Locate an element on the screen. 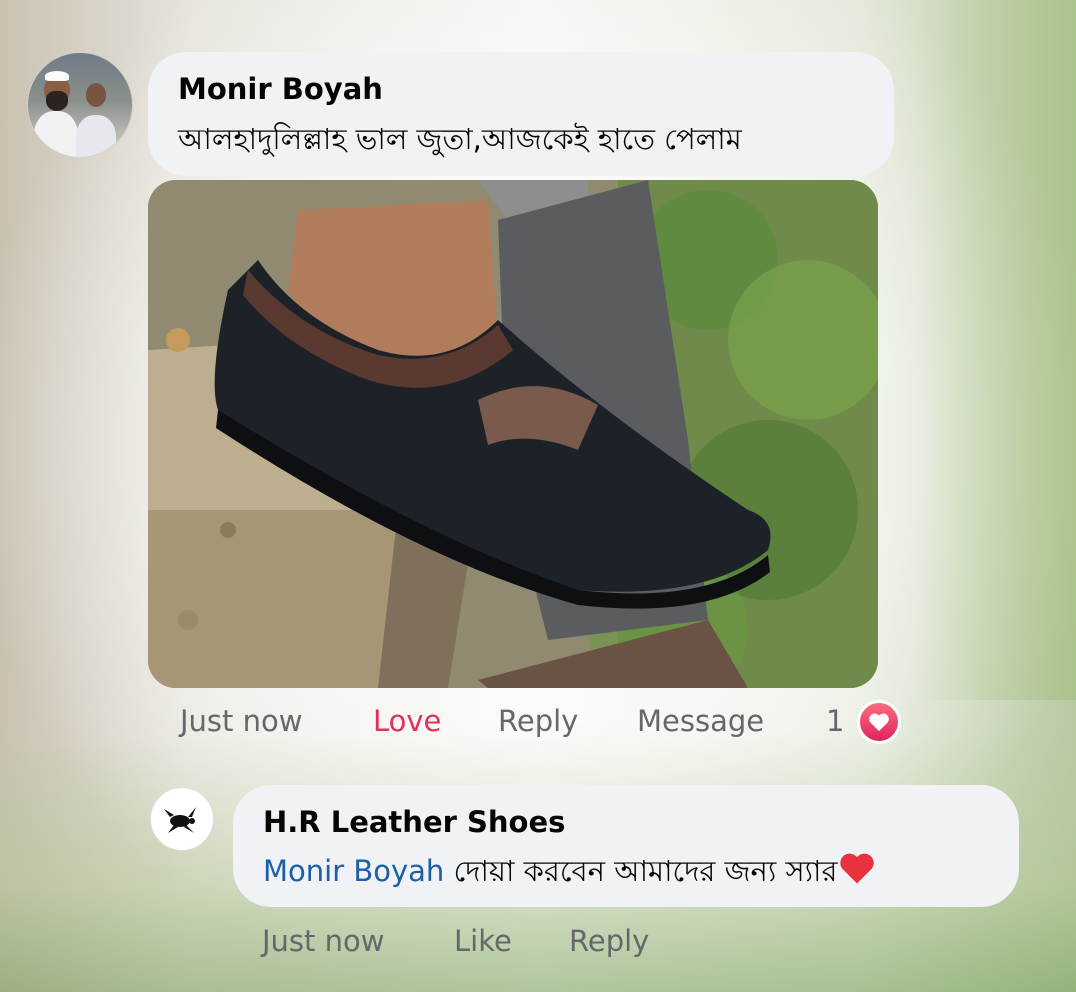 The image size is (1076, 992). comment-author: Monir Boyah is located at coordinates (280, 89).